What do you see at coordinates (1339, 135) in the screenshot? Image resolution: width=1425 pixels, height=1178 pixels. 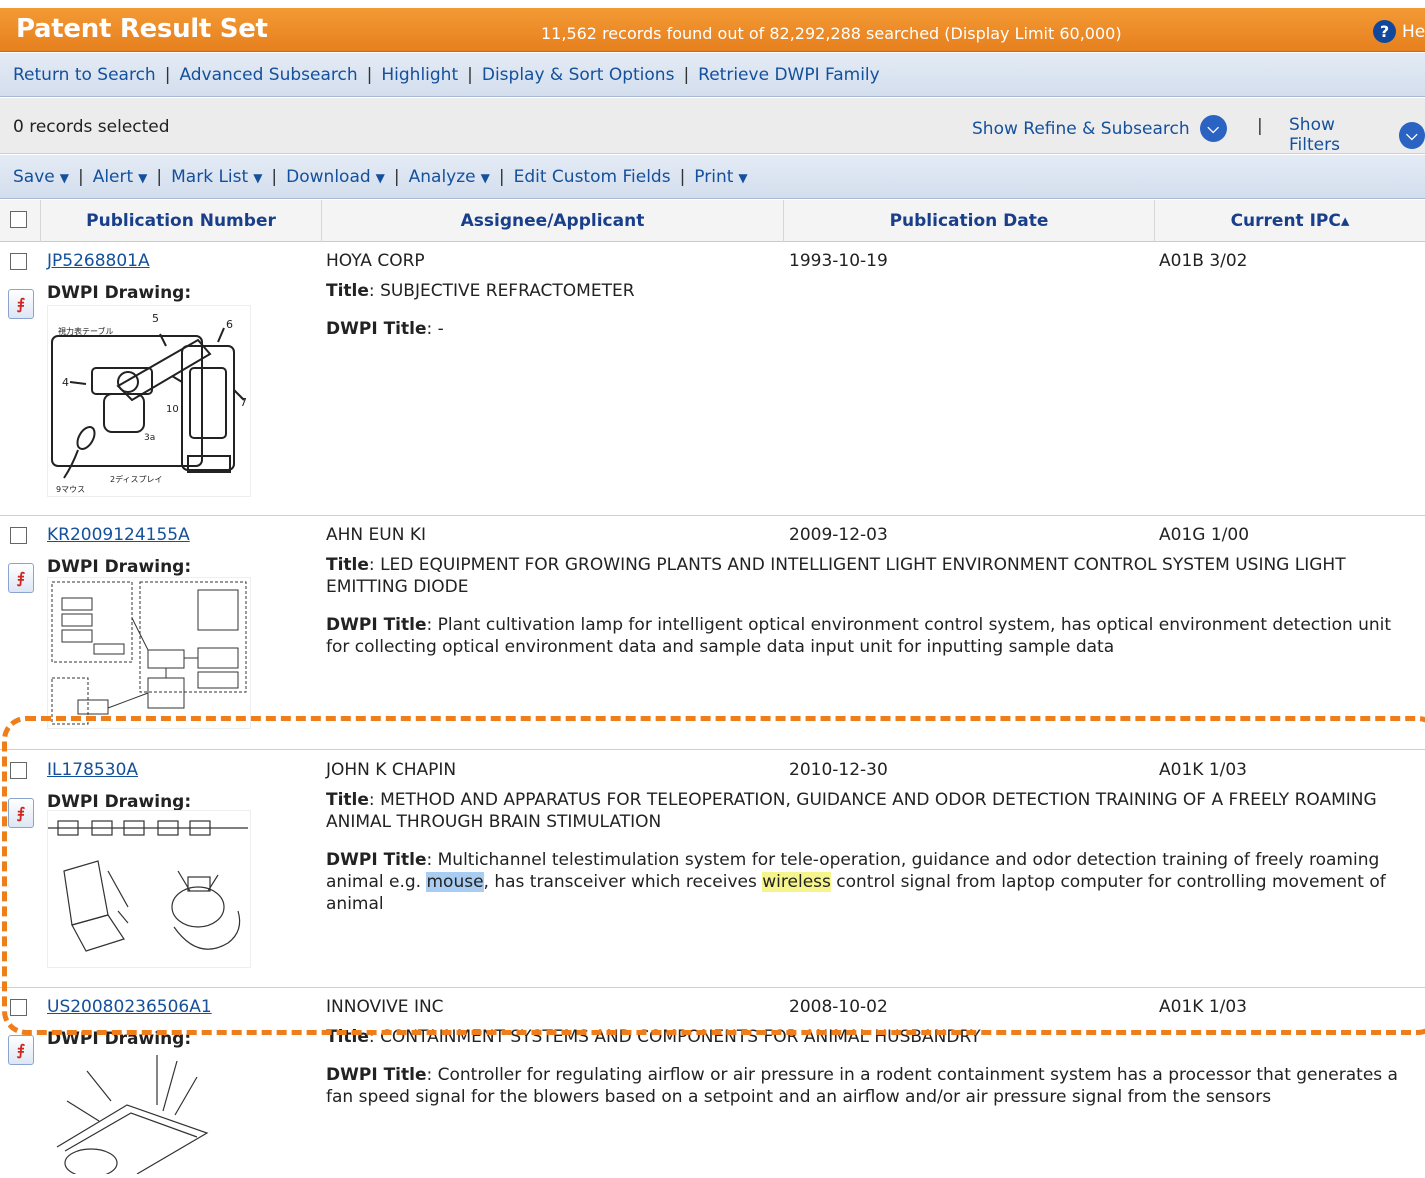 I see `show-filters-label: Show Filters` at bounding box center [1339, 135].